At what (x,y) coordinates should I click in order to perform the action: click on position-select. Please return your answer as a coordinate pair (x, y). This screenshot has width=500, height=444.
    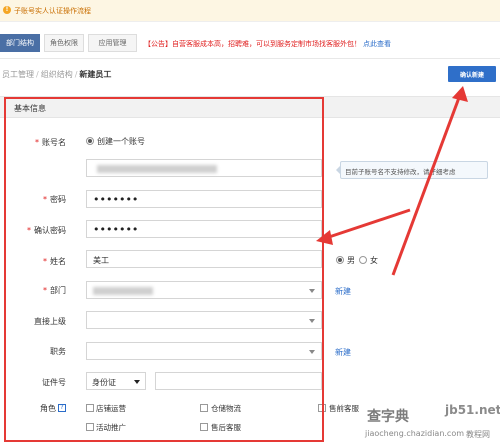
    Looking at the image, I should click on (204, 351).